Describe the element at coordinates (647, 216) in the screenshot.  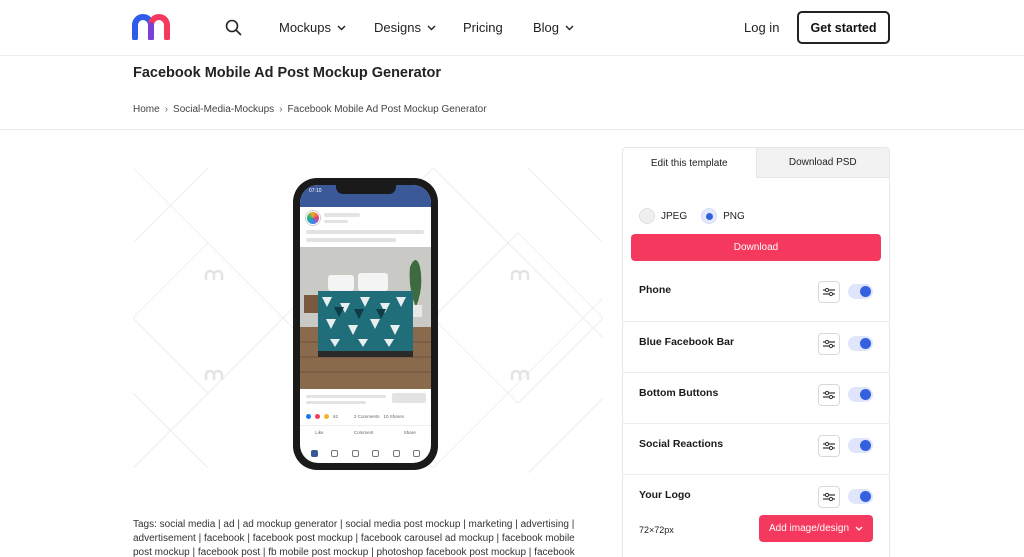
I see `radio-jpeg` at that location.